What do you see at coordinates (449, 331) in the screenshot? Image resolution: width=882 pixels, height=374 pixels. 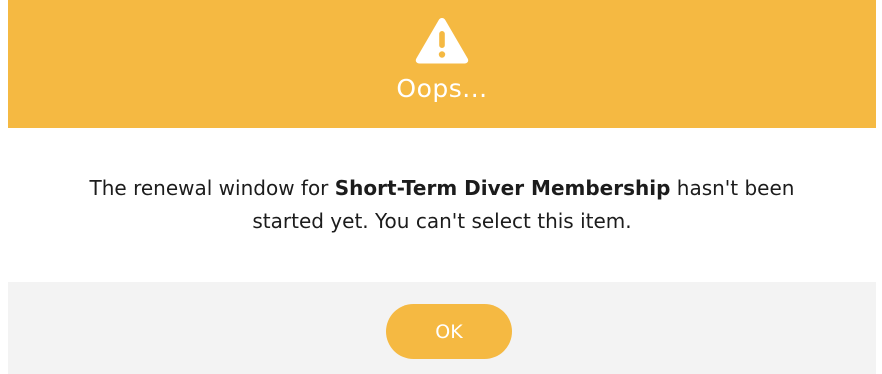 I see `ok-button: OK` at bounding box center [449, 331].